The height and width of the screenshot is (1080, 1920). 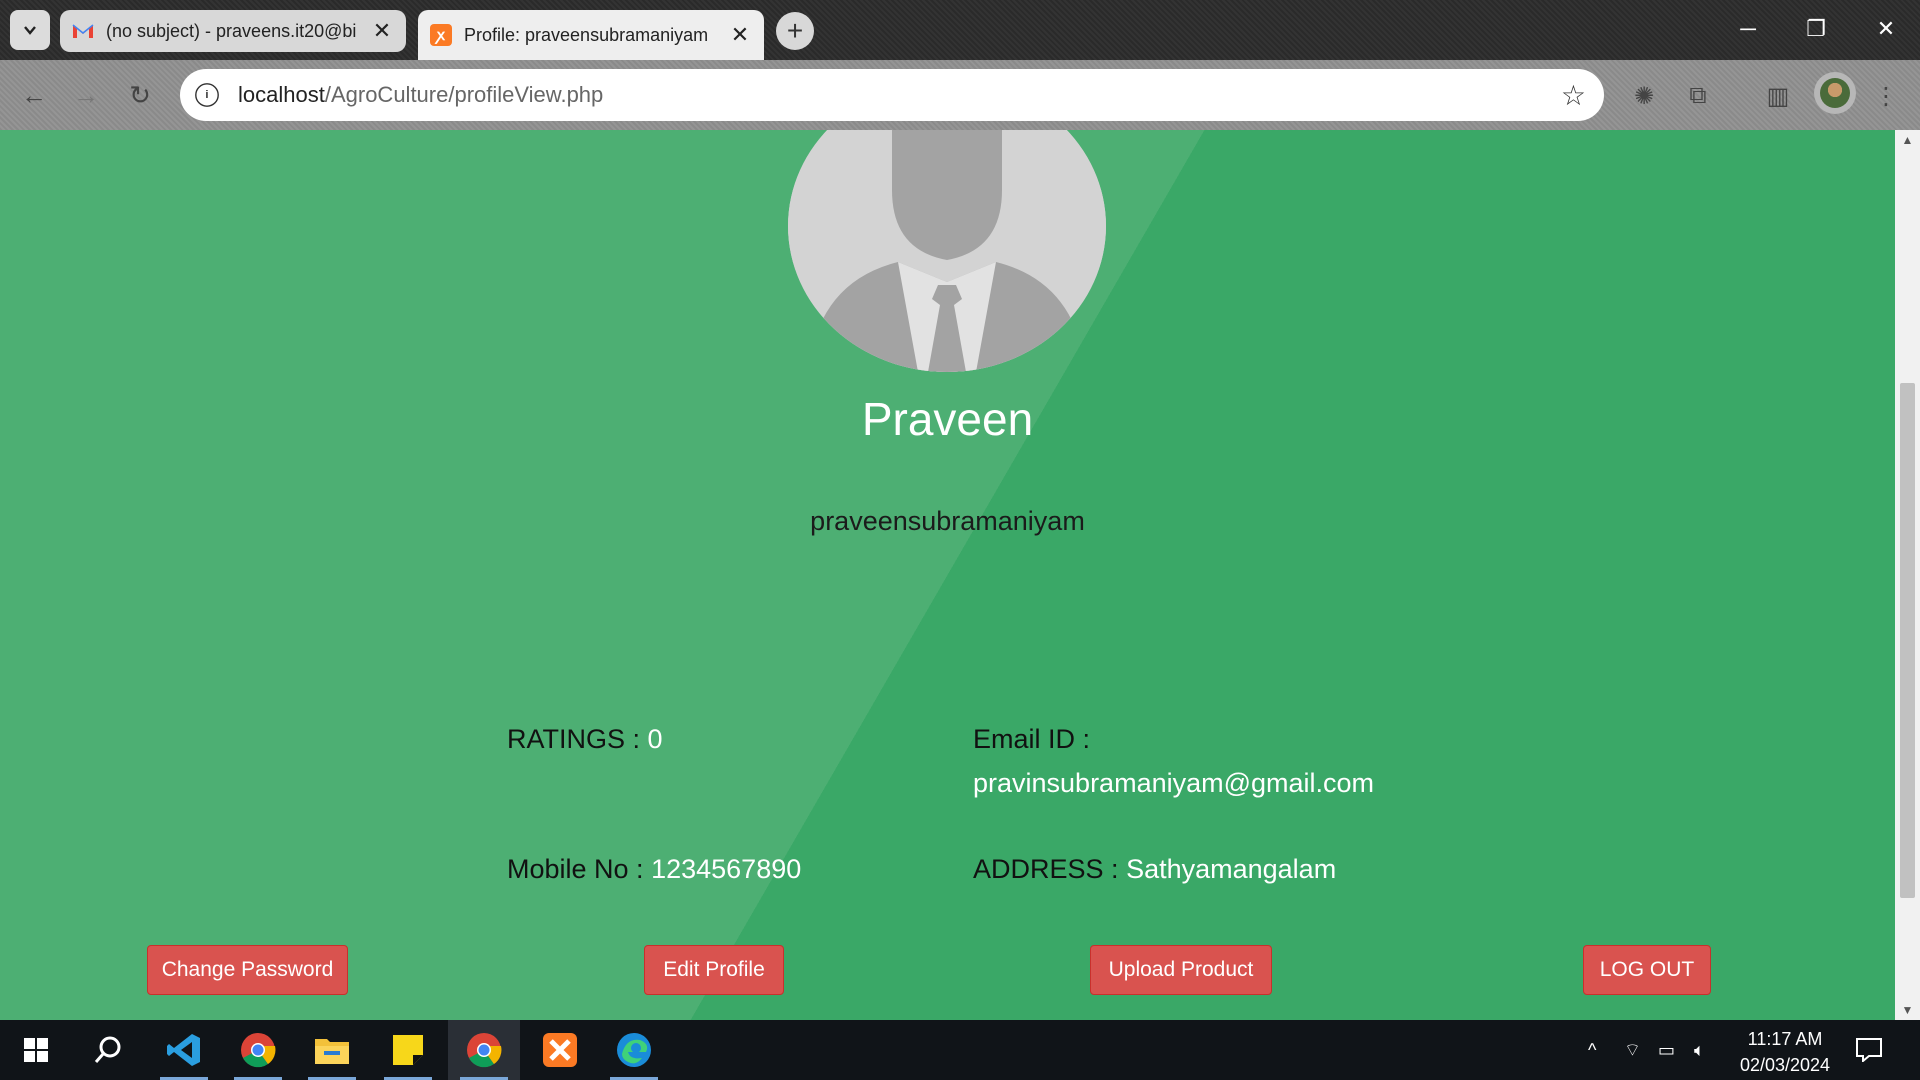 I want to click on profile-picture, so click(x=947, y=251).